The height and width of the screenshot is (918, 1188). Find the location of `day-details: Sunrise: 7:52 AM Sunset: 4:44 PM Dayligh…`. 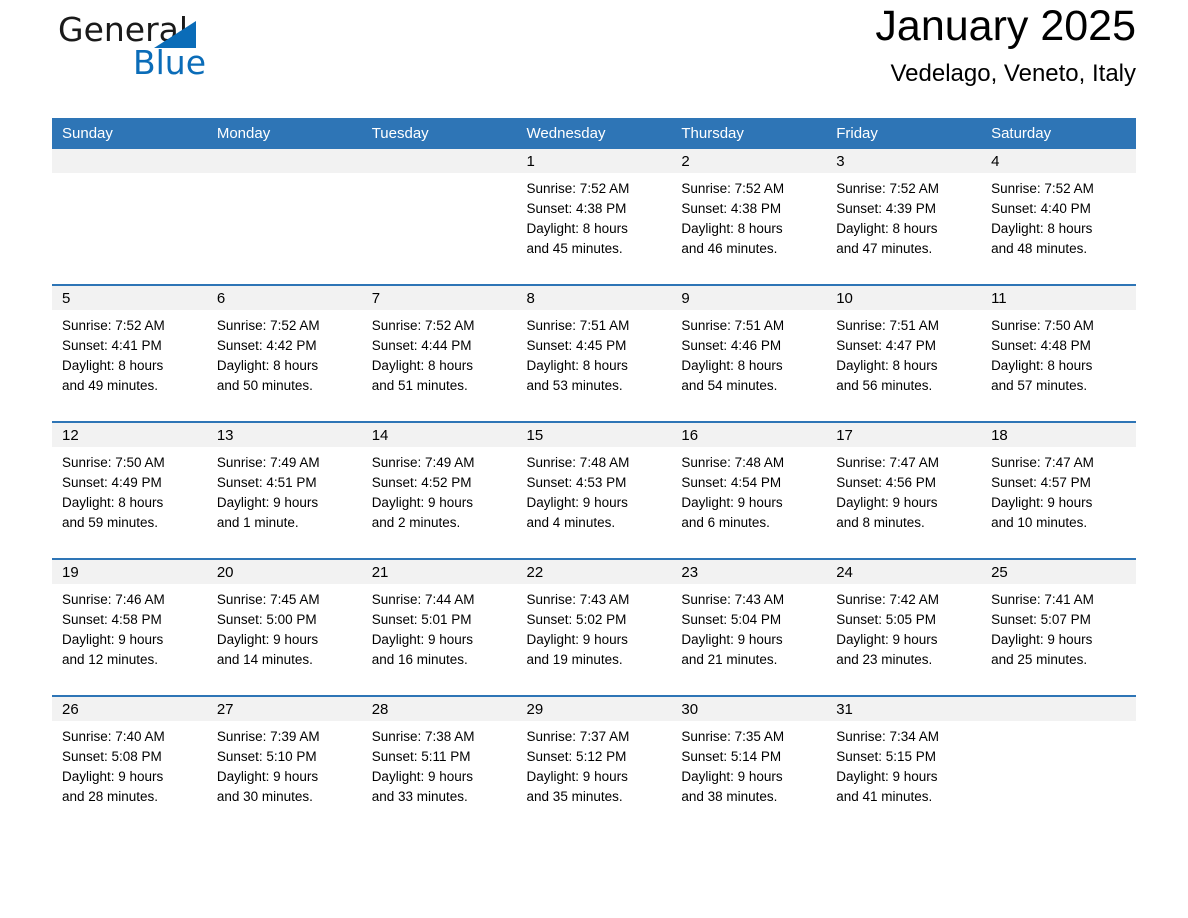

day-details: Sunrise: 7:52 AM Sunset: 4:44 PM Dayligh… is located at coordinates (439, 353).